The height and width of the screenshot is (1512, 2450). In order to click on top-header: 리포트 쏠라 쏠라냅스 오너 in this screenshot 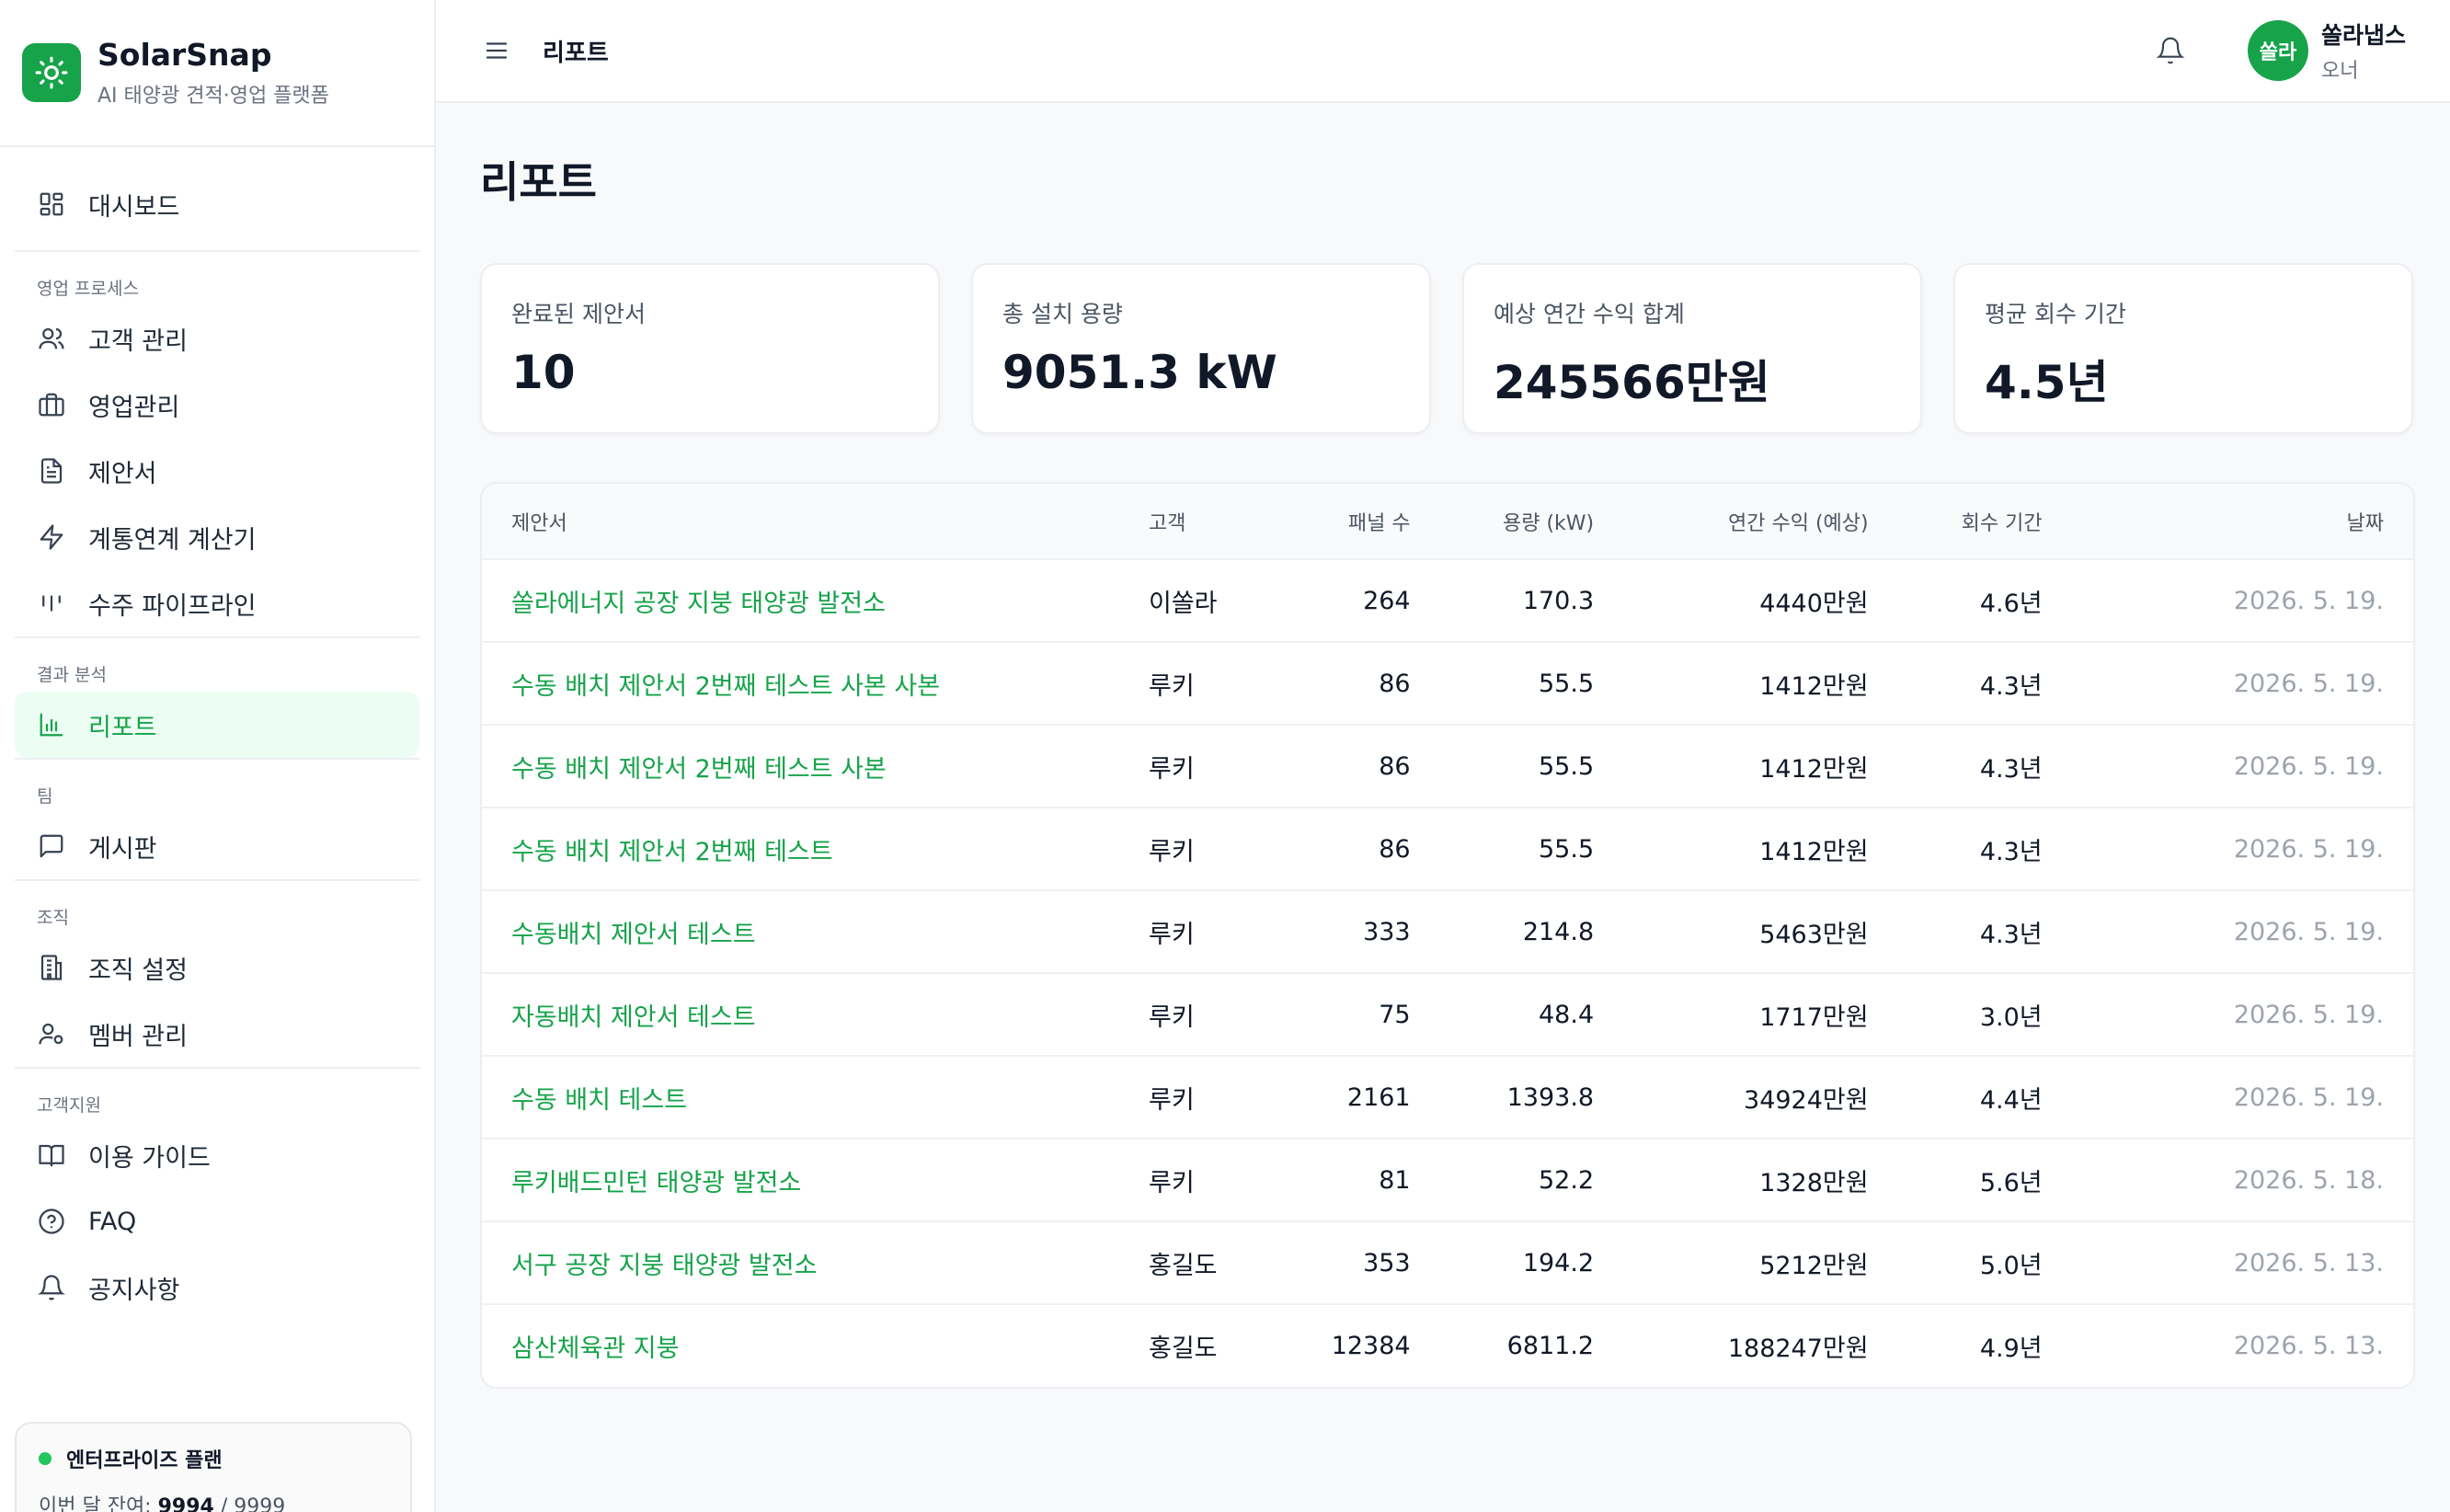, I will do `click(1443, 51)`.